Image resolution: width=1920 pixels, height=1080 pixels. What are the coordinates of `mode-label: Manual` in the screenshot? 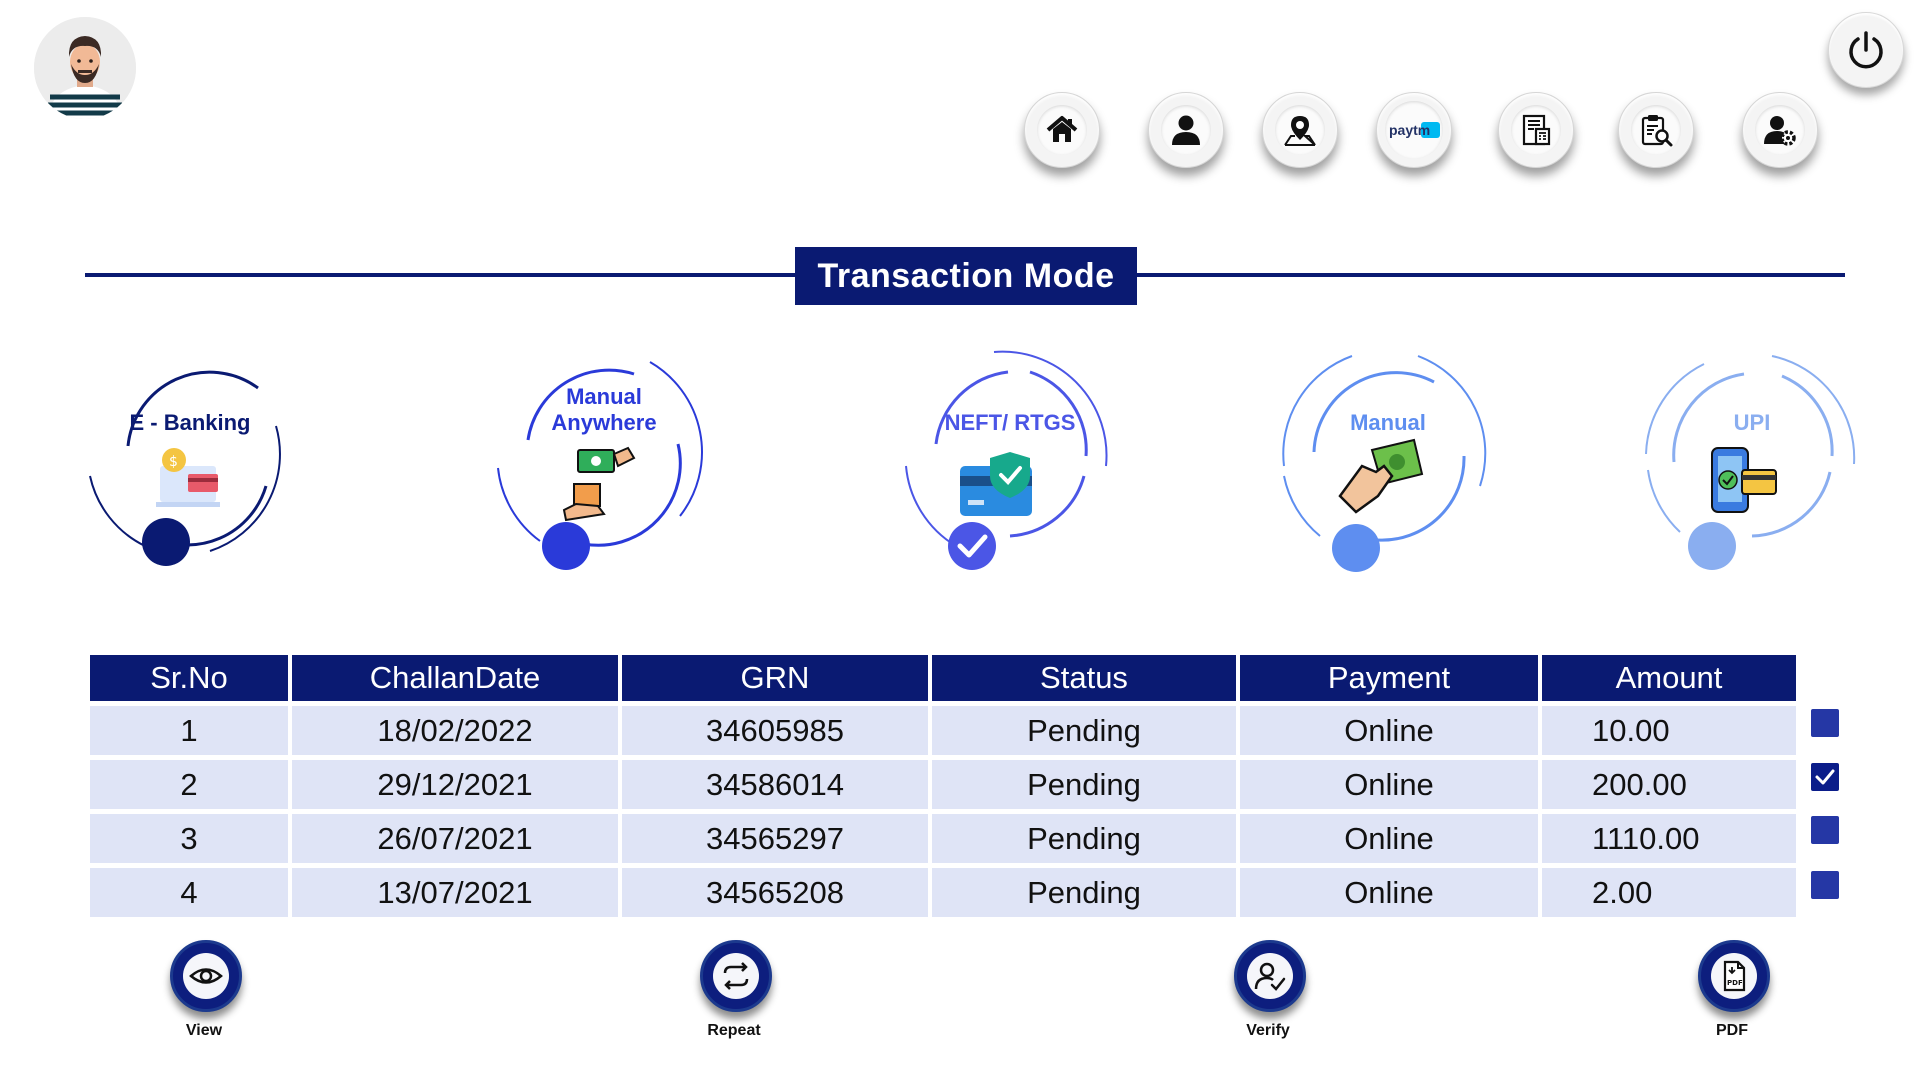 It's located at (1388, 422).